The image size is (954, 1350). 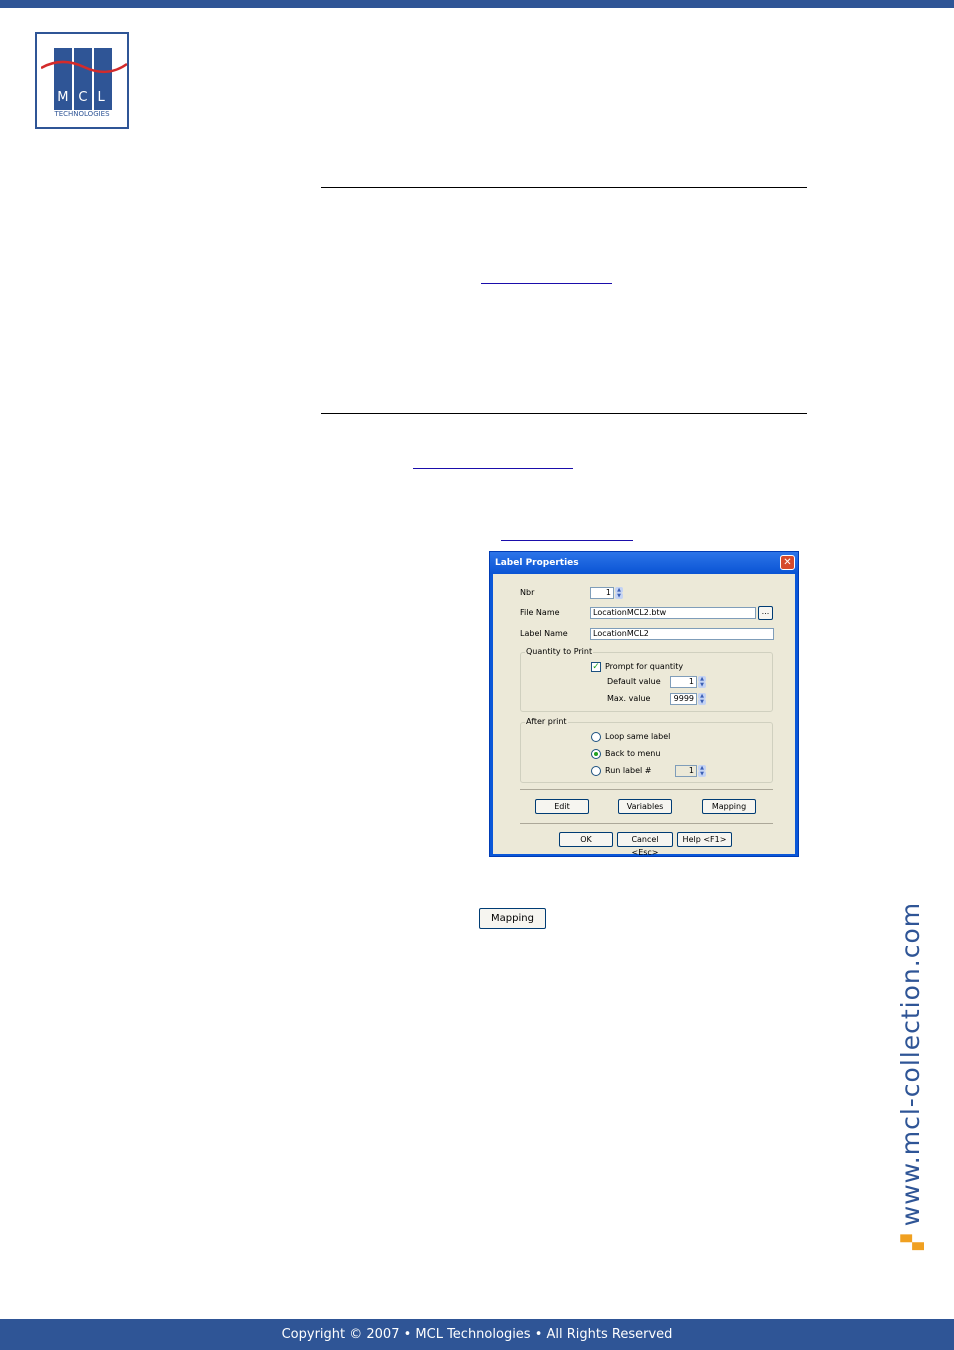 I want to click on loop-same-label-label: Loop same label, so click(x=638, y=736).